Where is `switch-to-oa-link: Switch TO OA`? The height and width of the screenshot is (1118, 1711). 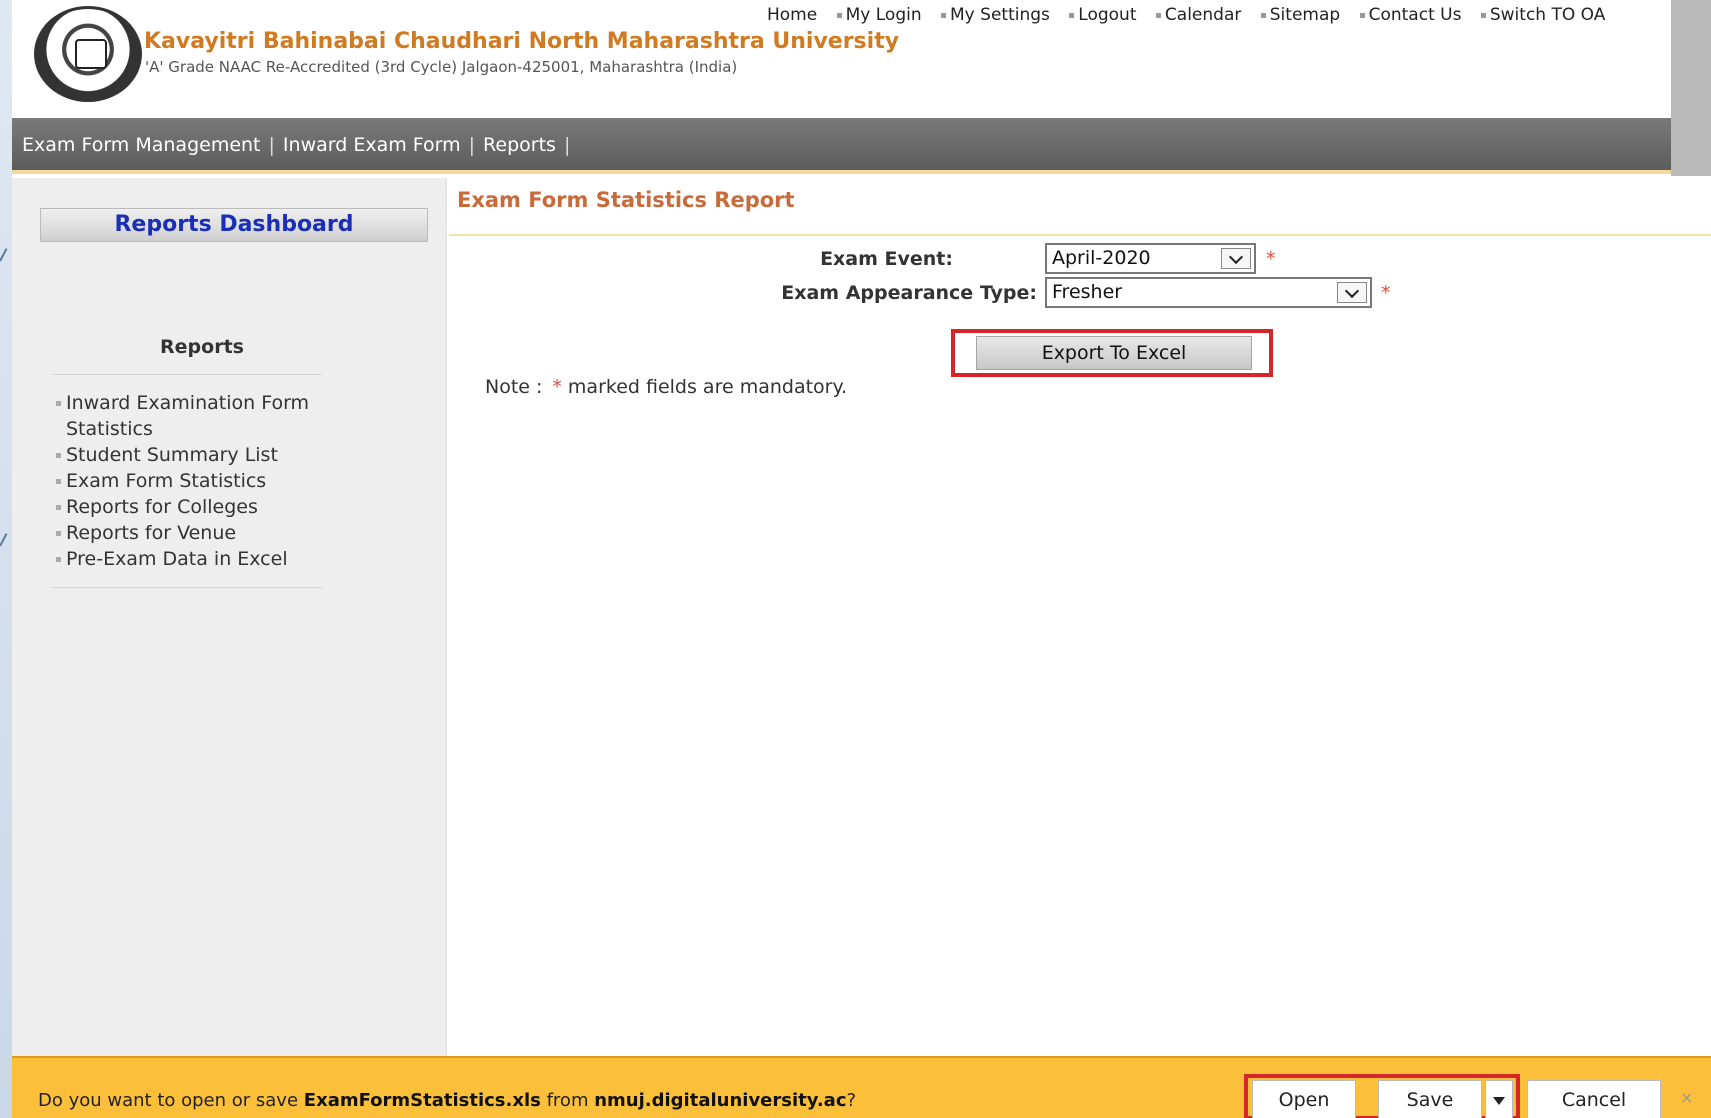
switch-to-oa-link: Switch TO OA is located at coordinates (1543, 15).